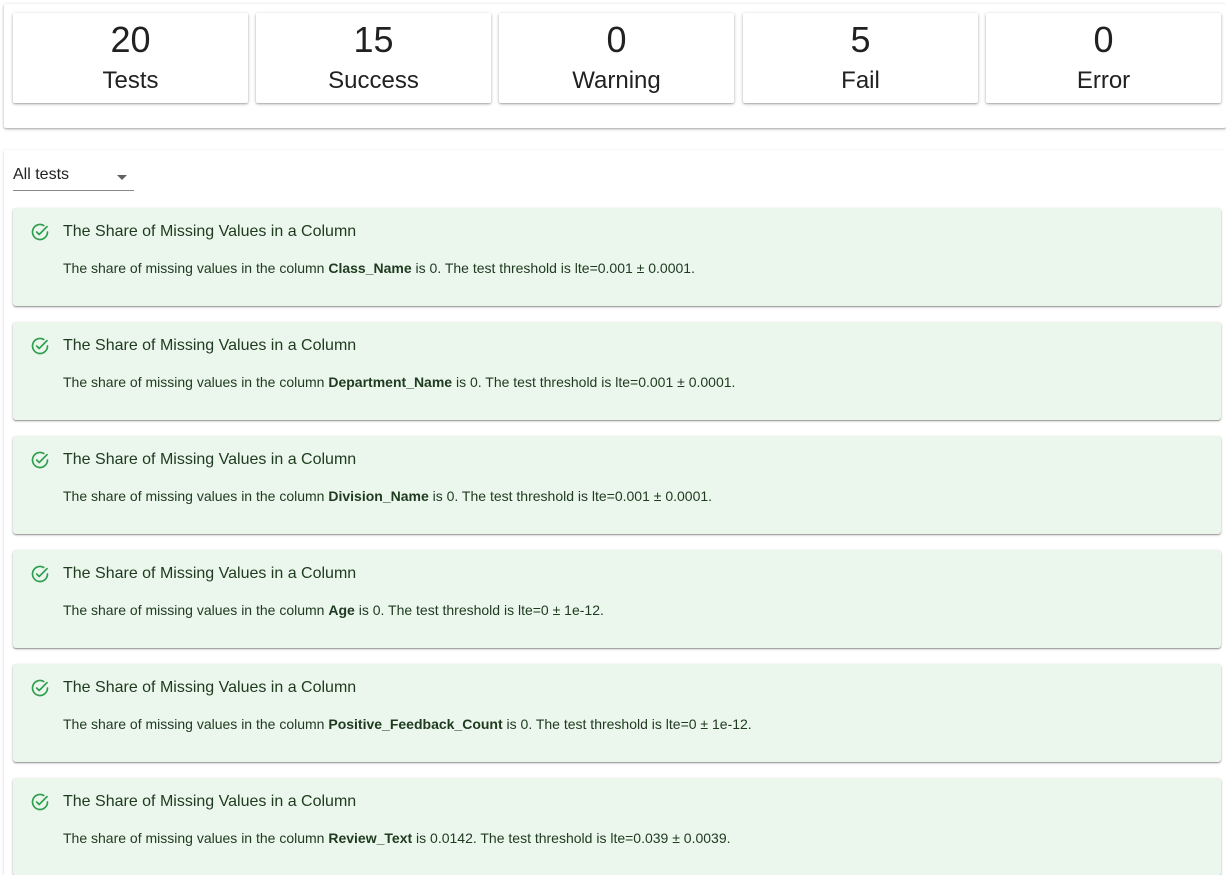  I want to click on error-label: Error, so click(1103, 80).